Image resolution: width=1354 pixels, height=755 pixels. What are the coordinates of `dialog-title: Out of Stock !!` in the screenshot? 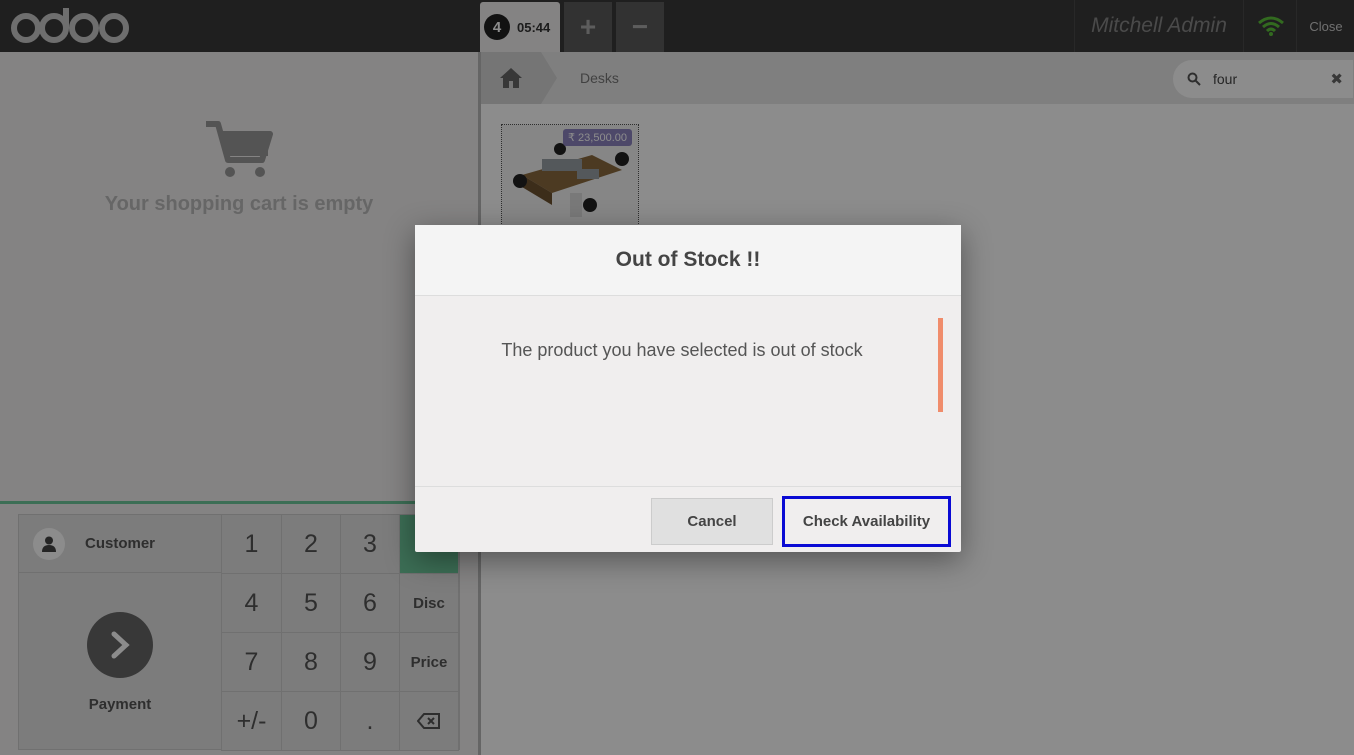 It's located at (688, 260).